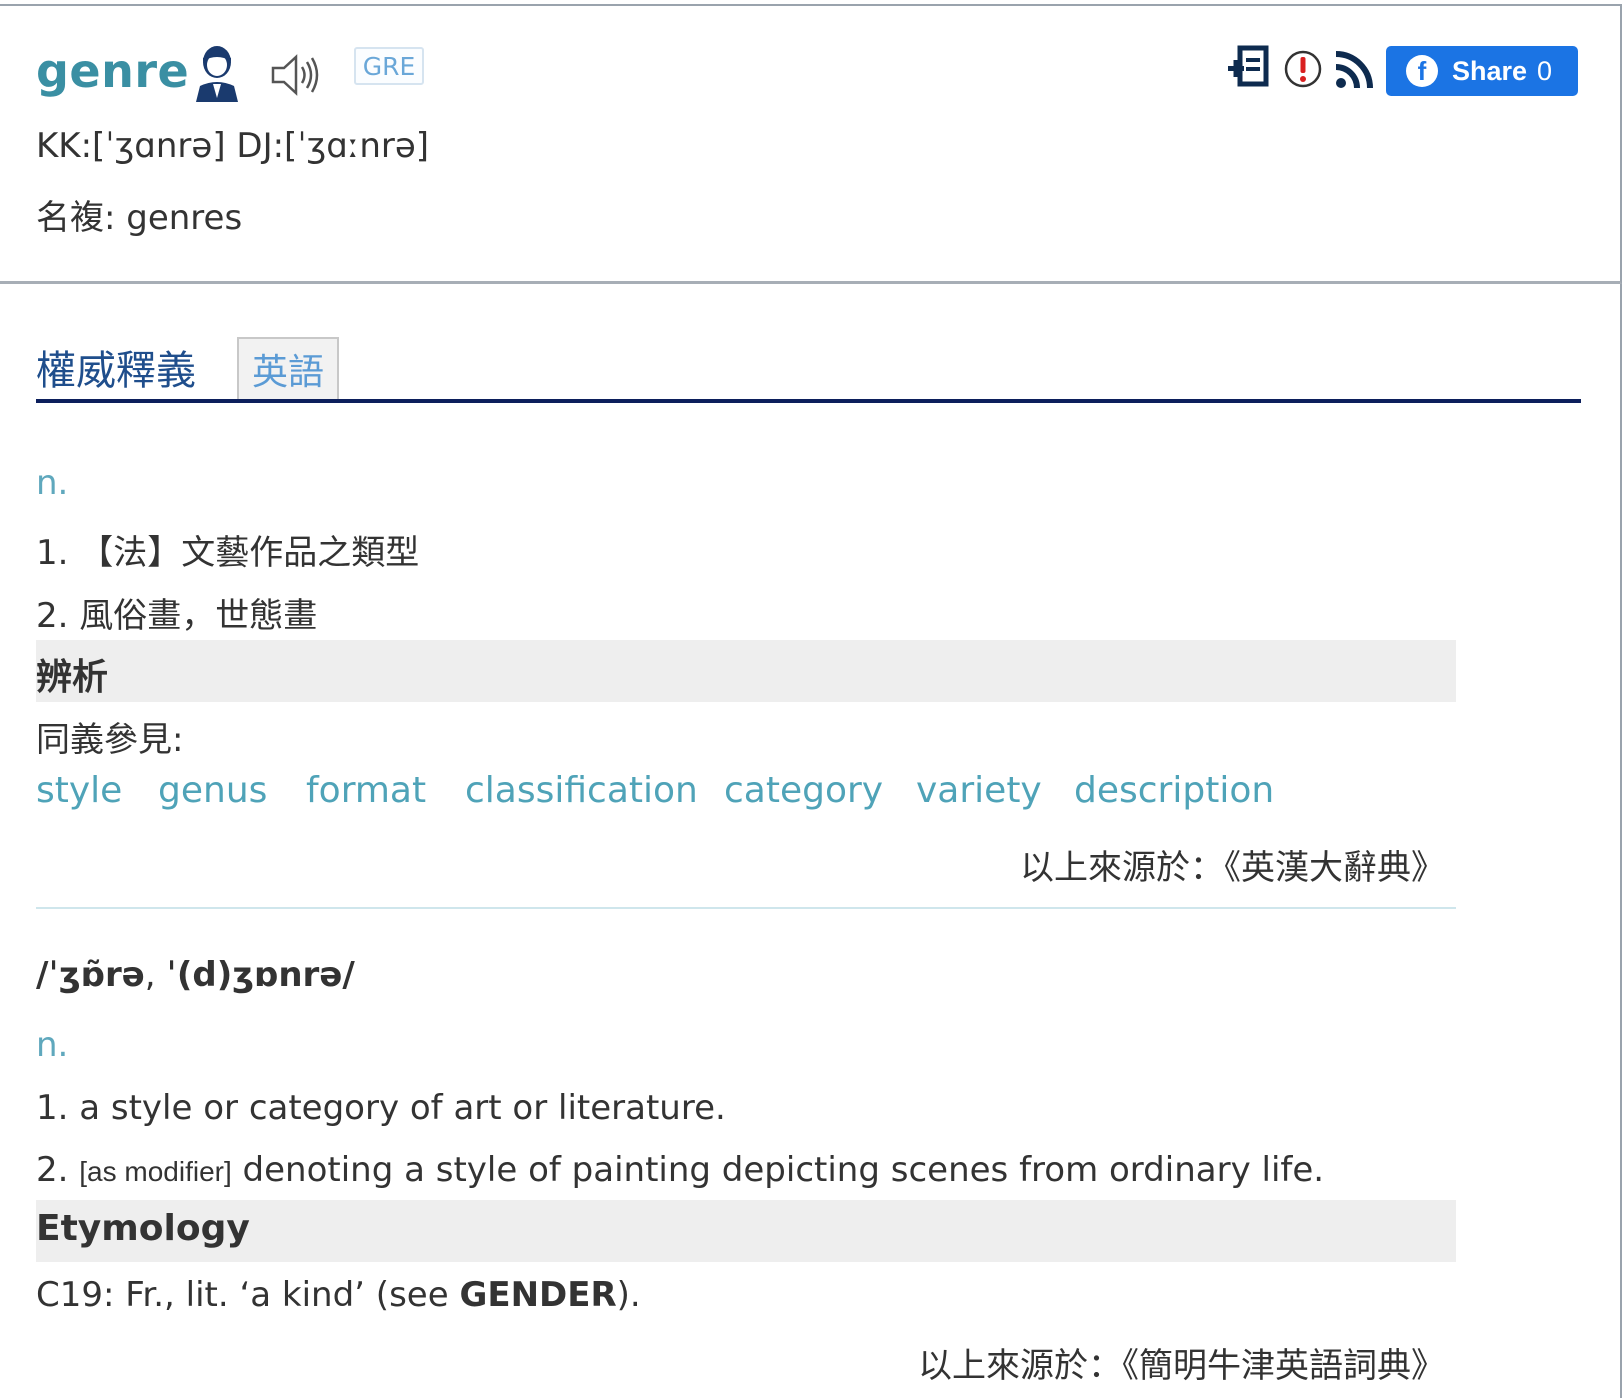 This screenshot has height=1398, width=1623. What do you see at coordinates (90, 975) in the screenshot?
I see `ipa-primary: /ˈʒɒ̃rə` at bounding box center [90, 975].